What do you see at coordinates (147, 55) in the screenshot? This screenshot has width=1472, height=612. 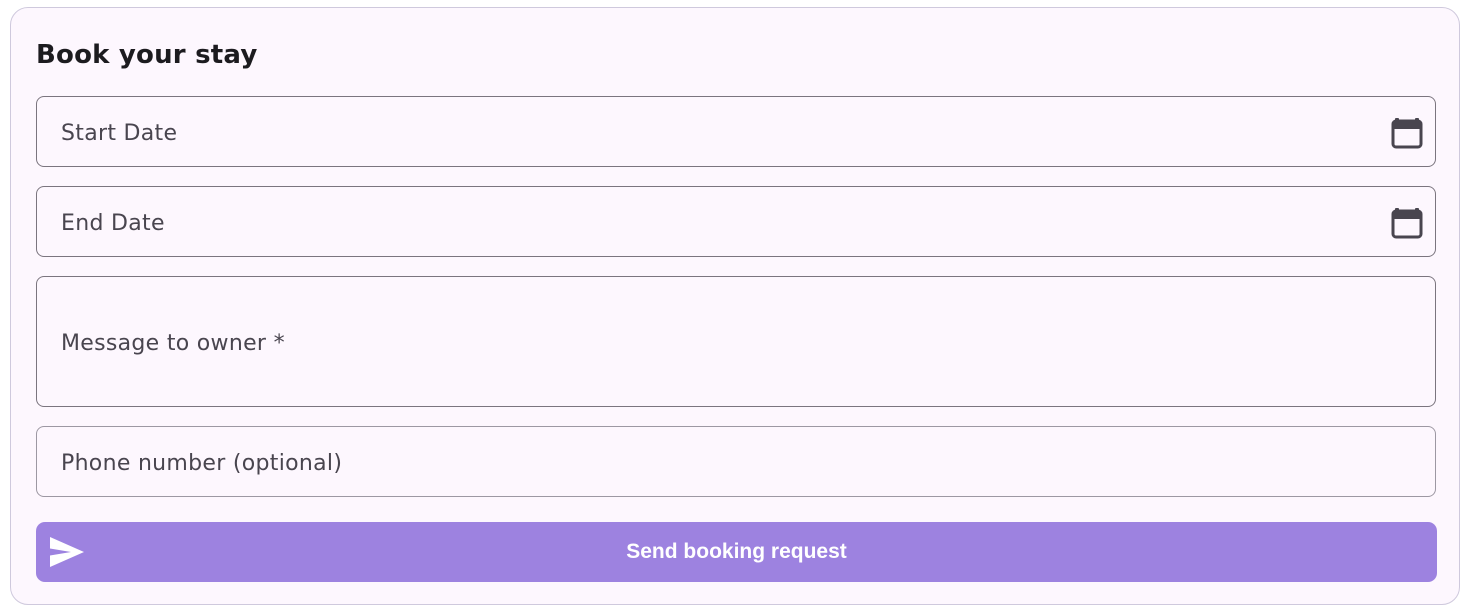 I see `card-title: Book your stay` at bounding box center [147, 55].